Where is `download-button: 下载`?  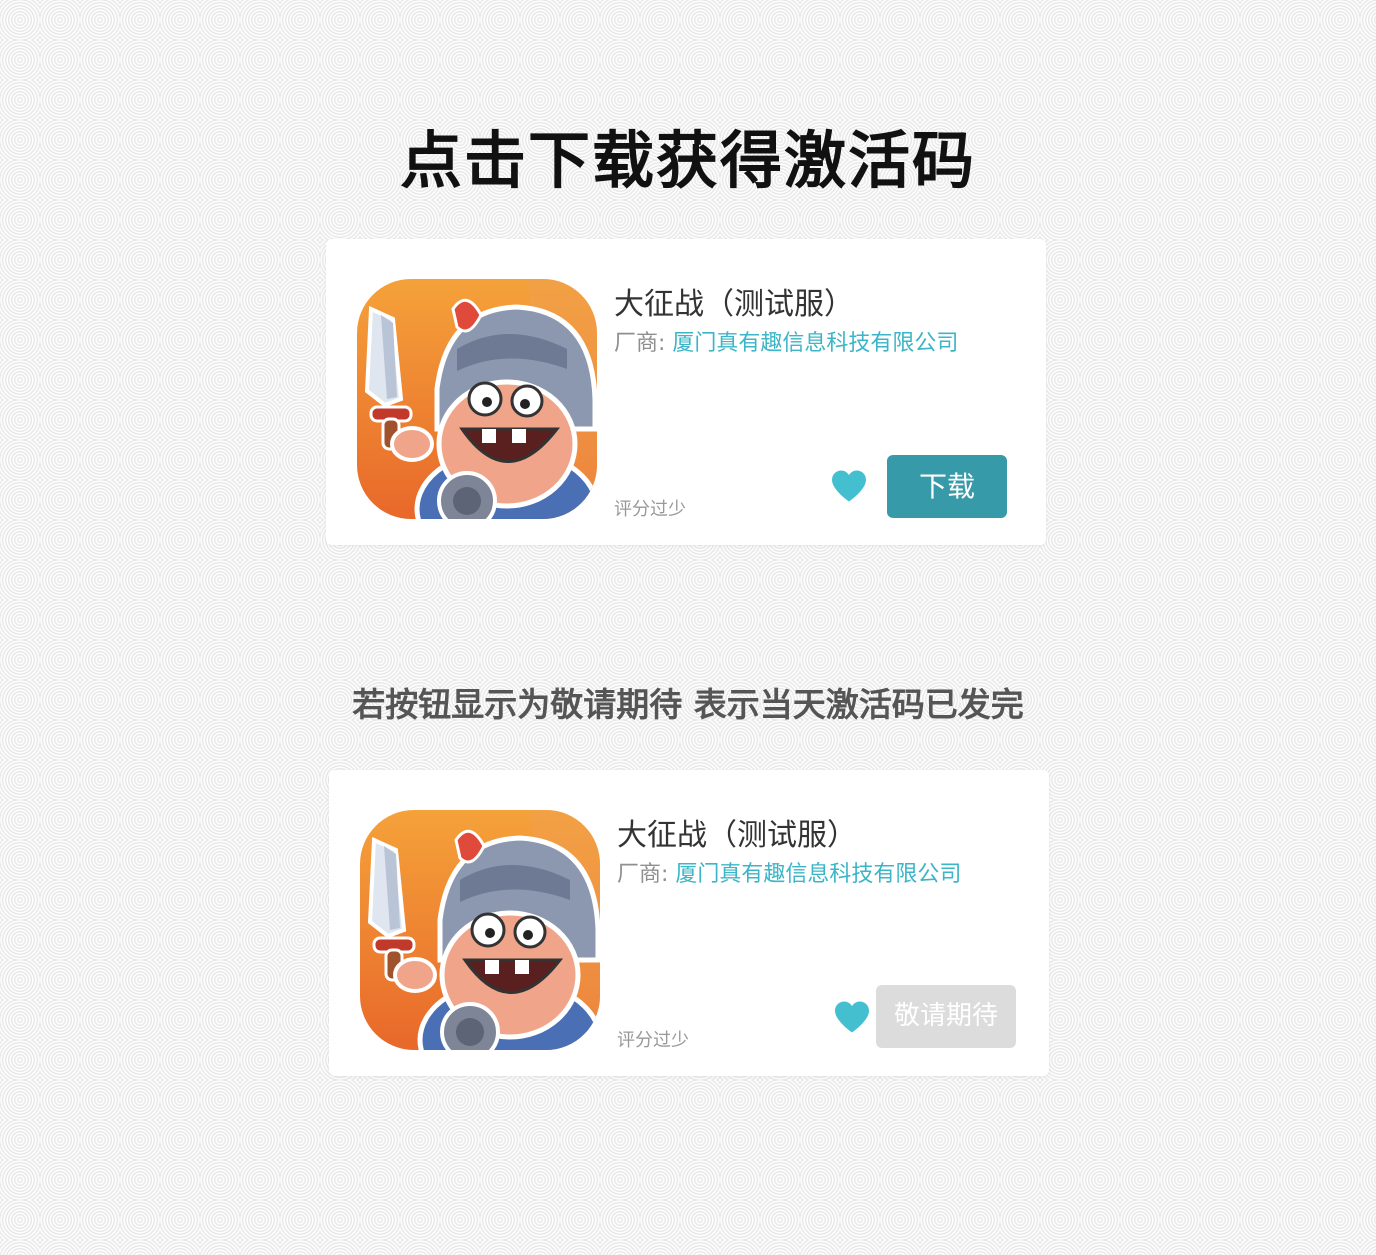
download-button: 下载 is located at coordinates (947, 486).